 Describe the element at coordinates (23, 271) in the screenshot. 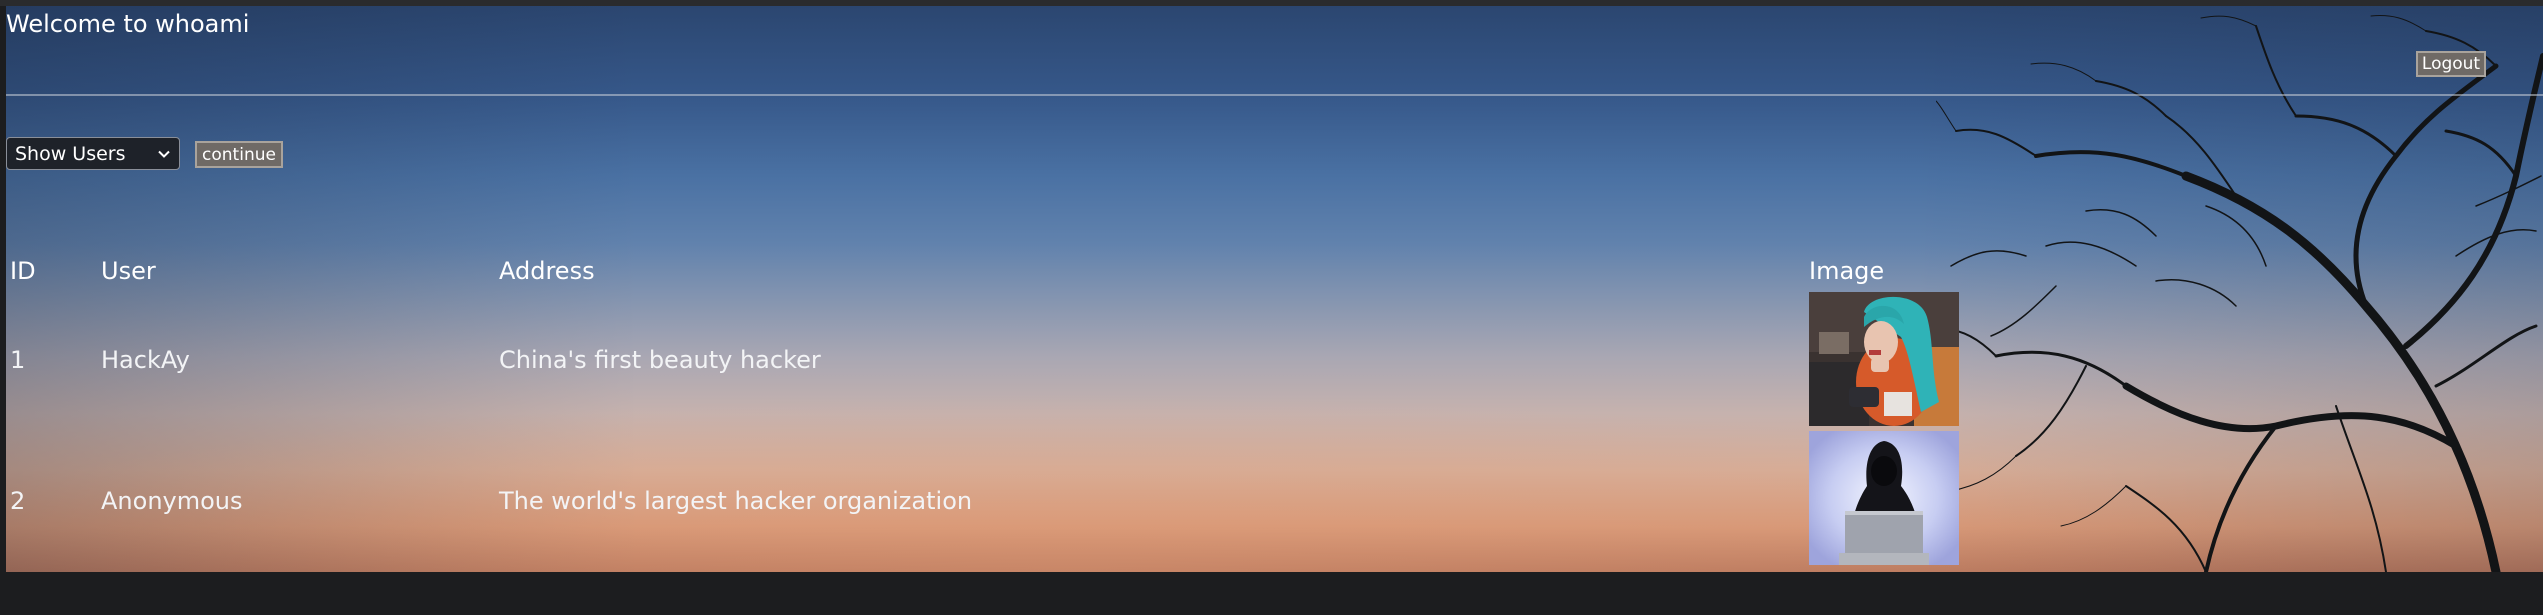

I see `column-header-id: ID` at that location.